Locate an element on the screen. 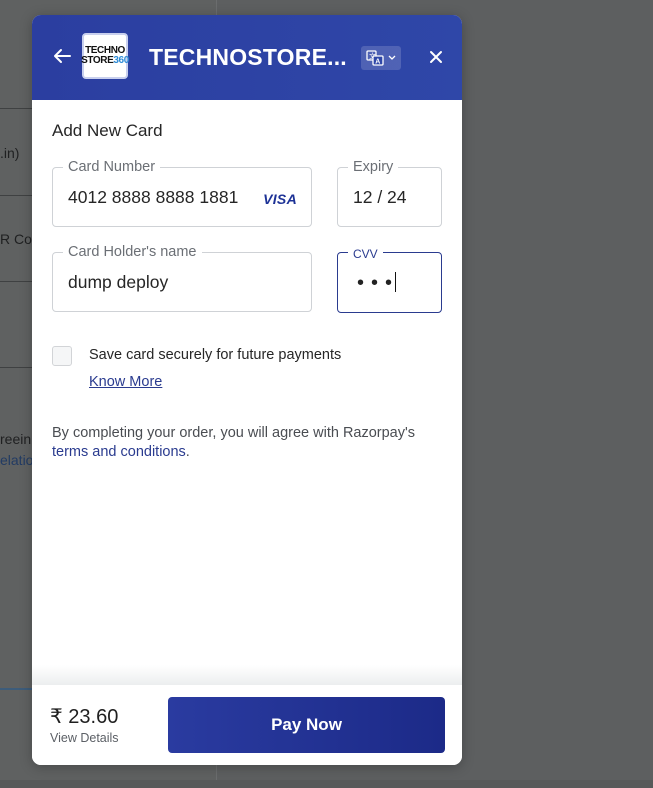 This screenshot has width=653, height=788. text-cursor is located at coordinates (396, 282).